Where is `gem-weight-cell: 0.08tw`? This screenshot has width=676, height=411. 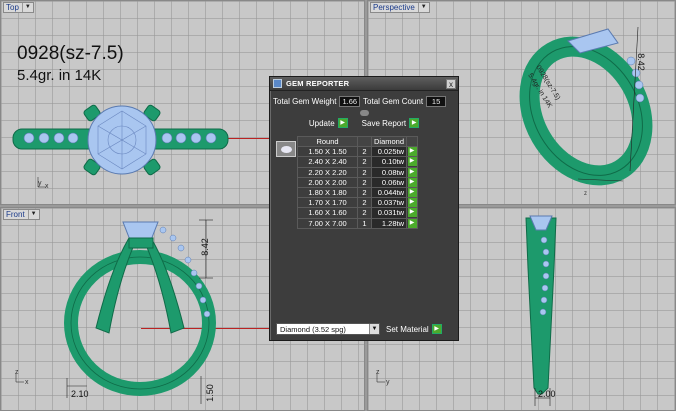 gem-weight-cell: 0.08tw is located at coordinates (389, 172).